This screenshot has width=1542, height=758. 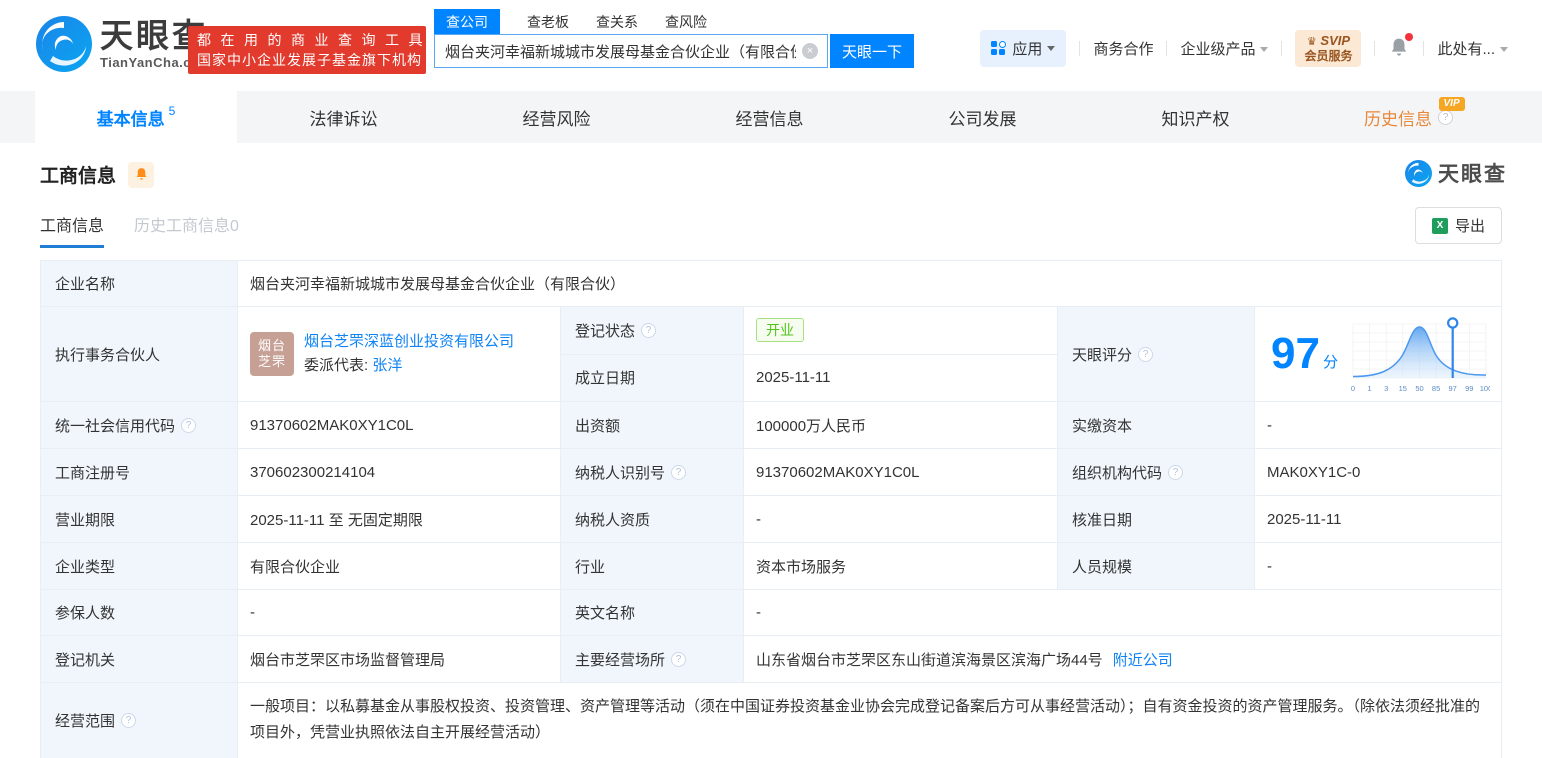 I want to click on svg-text: 3, so click(x=1386, y=388).